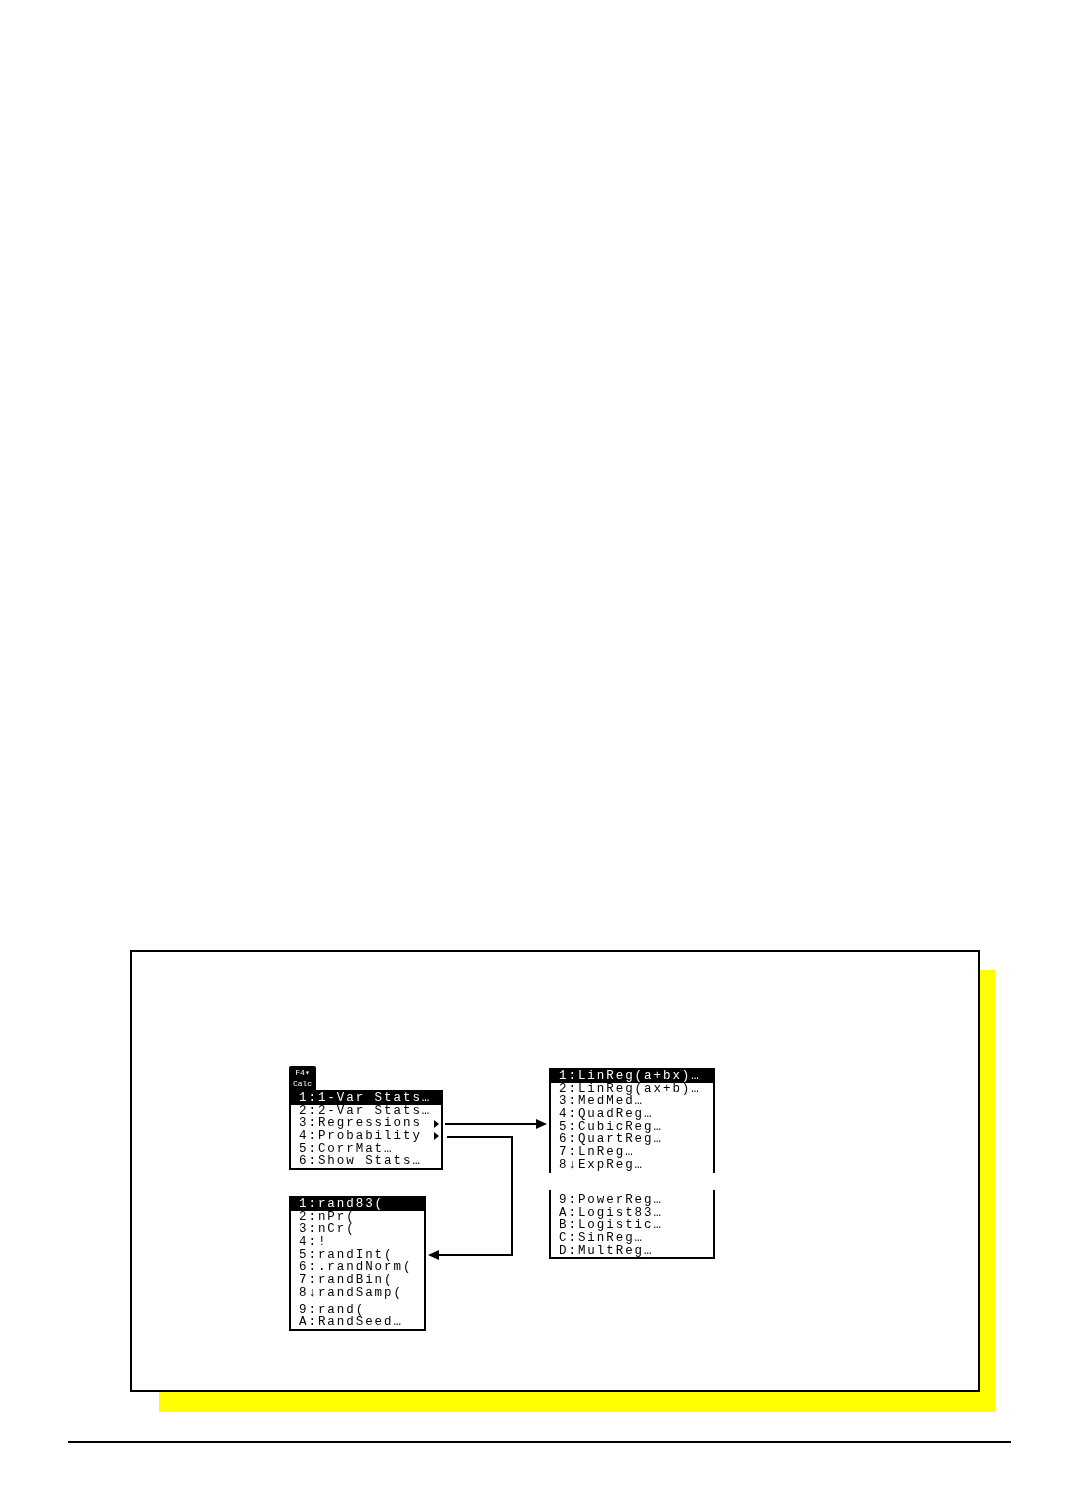  I want to click on menu-tab: F4▾ Calc, so click(302, 1078).